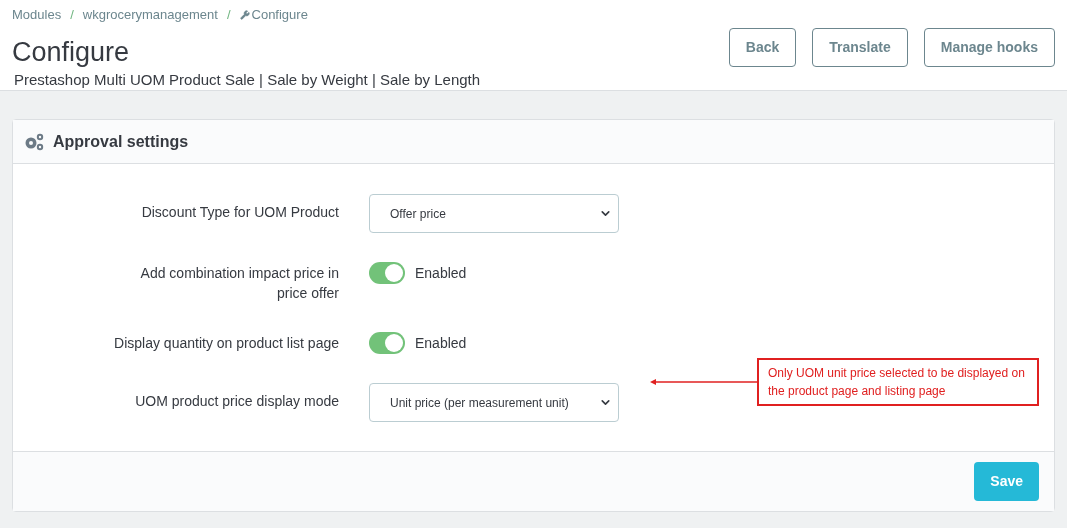 The height and width of the screenshot is (528, 1067). What do you see at coordinates (898, 382) in the screenshot?
I see `annotation-note: Only UOM unit price selected to be displayed on the product page and listing page` at bounding box center [898, 382].